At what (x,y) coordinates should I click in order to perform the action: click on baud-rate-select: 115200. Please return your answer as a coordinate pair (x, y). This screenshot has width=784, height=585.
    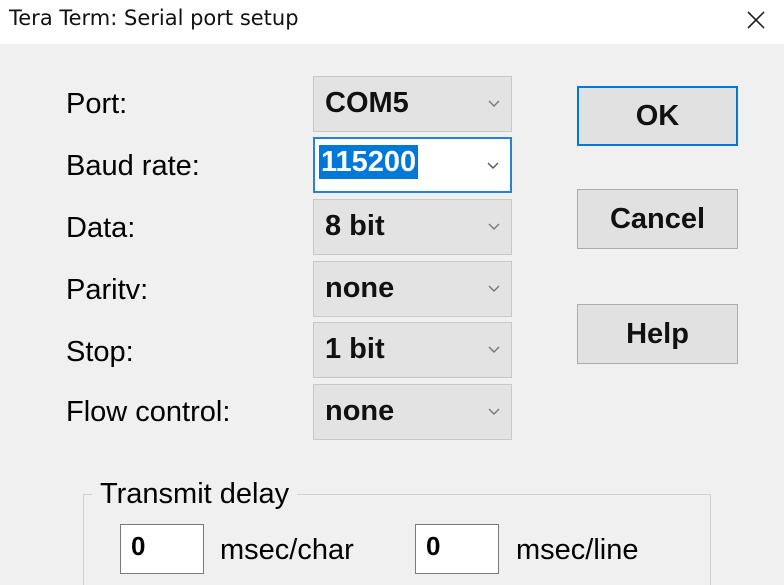
    Looking at the image, I should click on (412, 165).